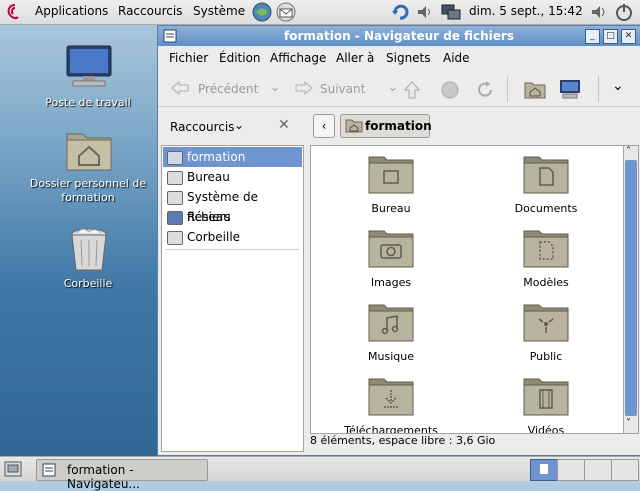 The width and height of the screenshot is (640, 491). I want to click on menu-aide: Aide, so click(456, 58).